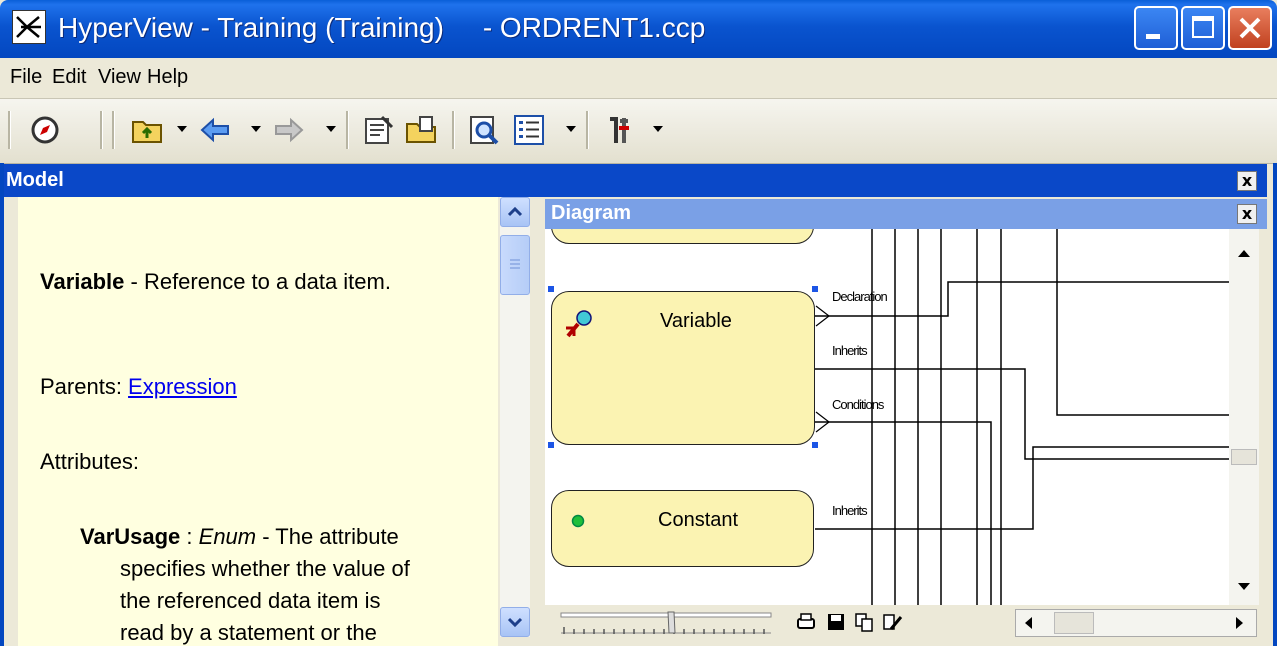 The image size is (1277, 646). Describe the element at coordinates (130, 536) in the screenshot. I see `attribute-name: VarUsage` at that location.